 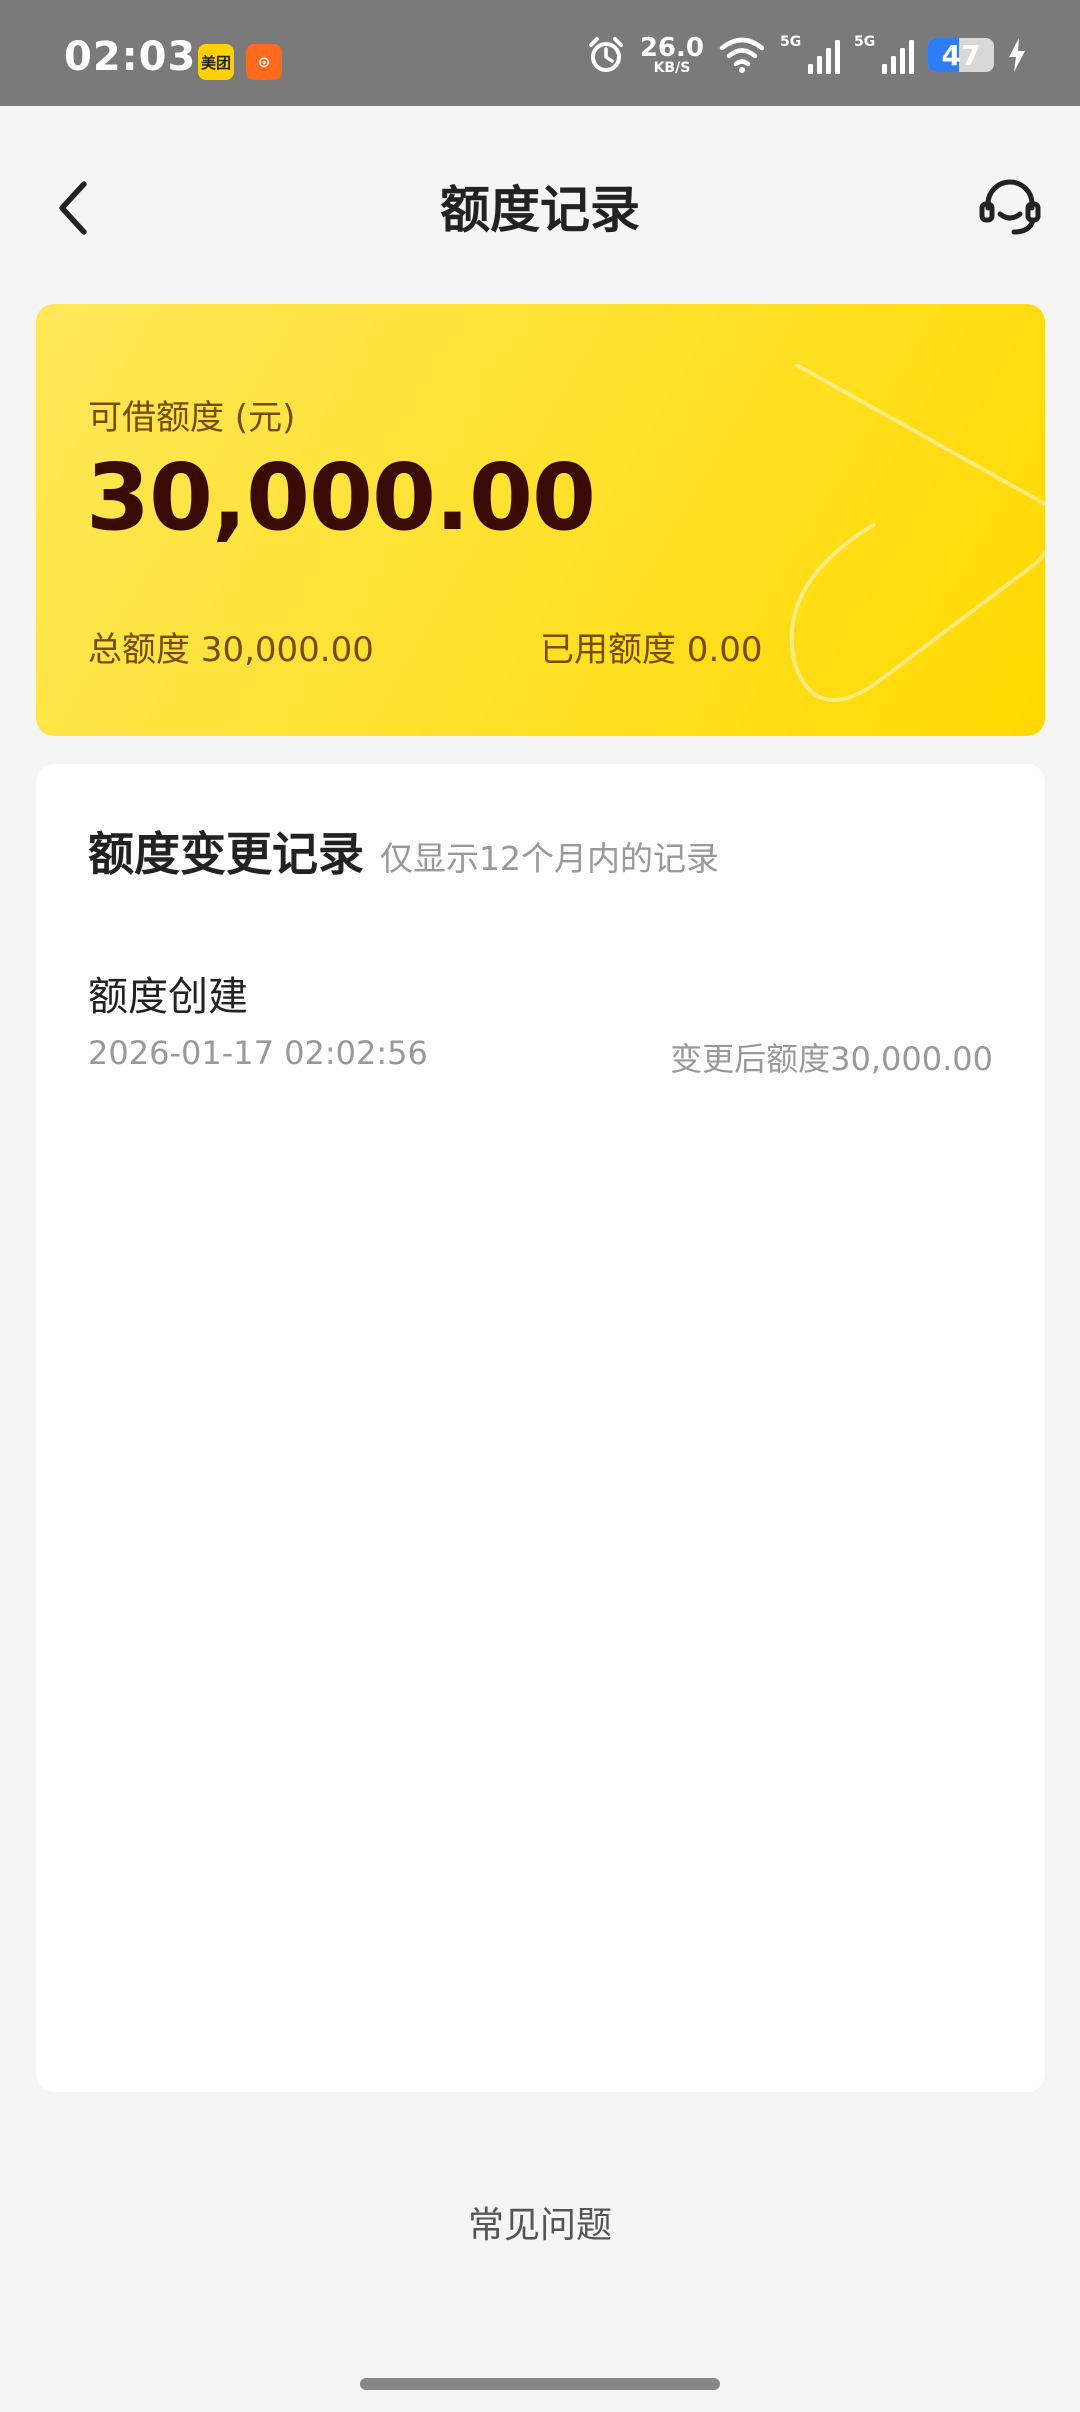 What do you see at coordinates (216, 62) in the screenshot?
I see `meituan-app-icon: 美团` at bounding box center [216, 62].